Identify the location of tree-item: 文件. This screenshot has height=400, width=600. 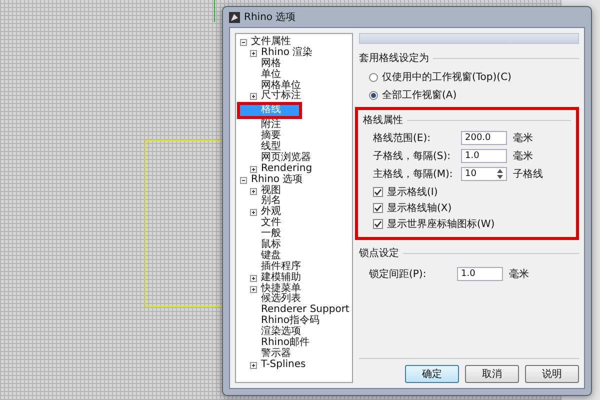
(271, 224).